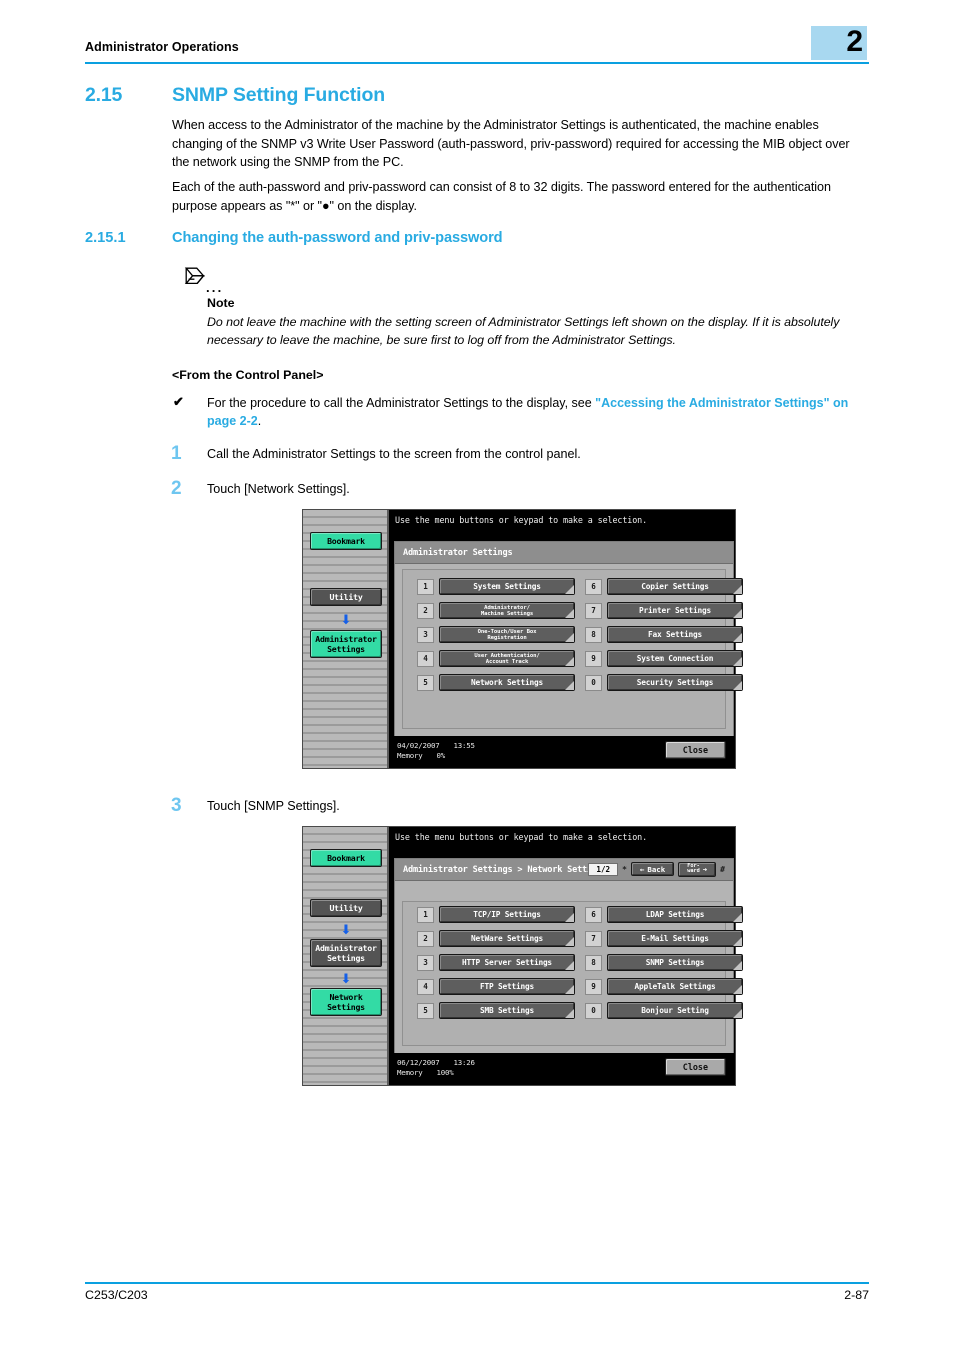 This screenshot has width=954, height=1350. What do you see at coordinates (346, 979) in the screenshot?
I see `lcd2-down-arrow-icon-2: ⬇` at bounding box center [346, 979].